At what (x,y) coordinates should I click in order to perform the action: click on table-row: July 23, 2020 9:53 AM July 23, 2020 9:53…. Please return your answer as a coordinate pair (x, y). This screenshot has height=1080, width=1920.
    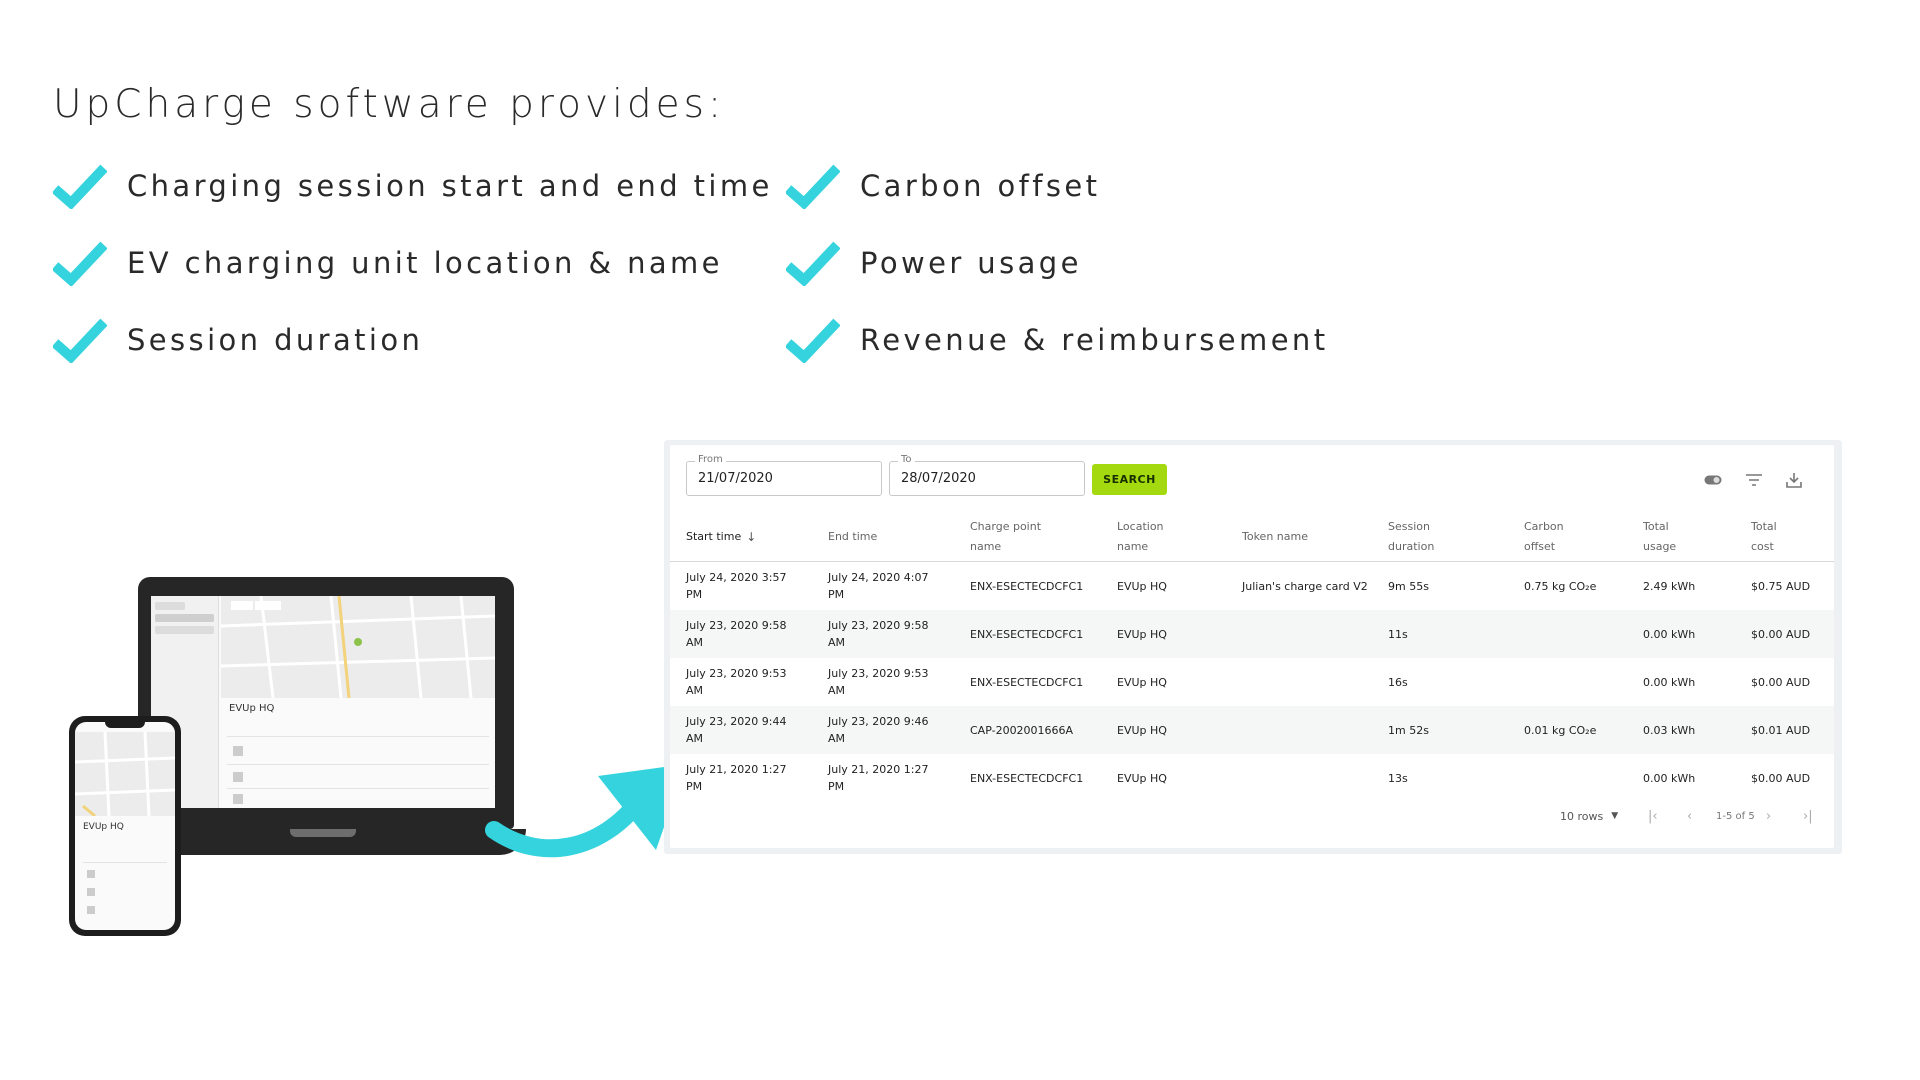
    Looking at the image, I should click on (1252, 682).